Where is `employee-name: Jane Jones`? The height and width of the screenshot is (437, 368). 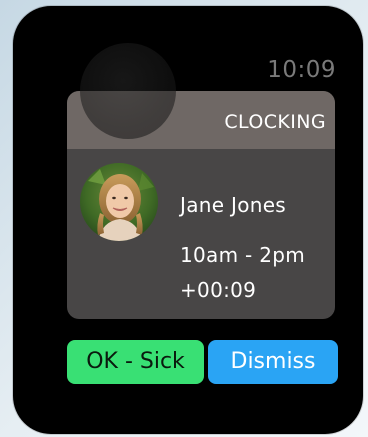
employee-name: Jane Jones is located at coordinates (233, 205).